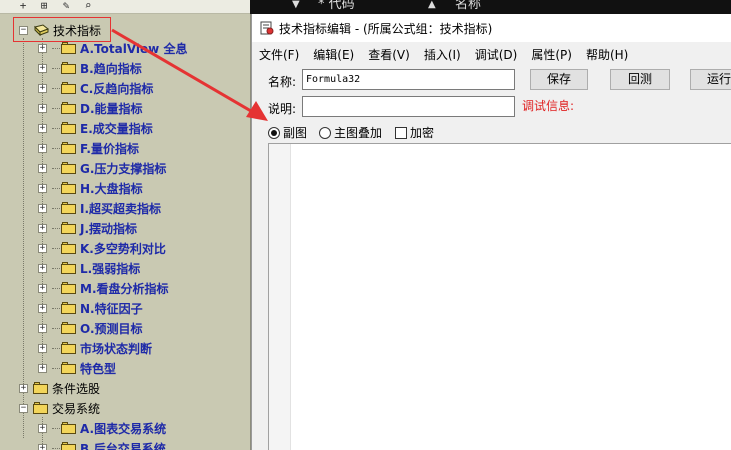  I want to click on tree-item: + D.能量指标, so click(90, 108).